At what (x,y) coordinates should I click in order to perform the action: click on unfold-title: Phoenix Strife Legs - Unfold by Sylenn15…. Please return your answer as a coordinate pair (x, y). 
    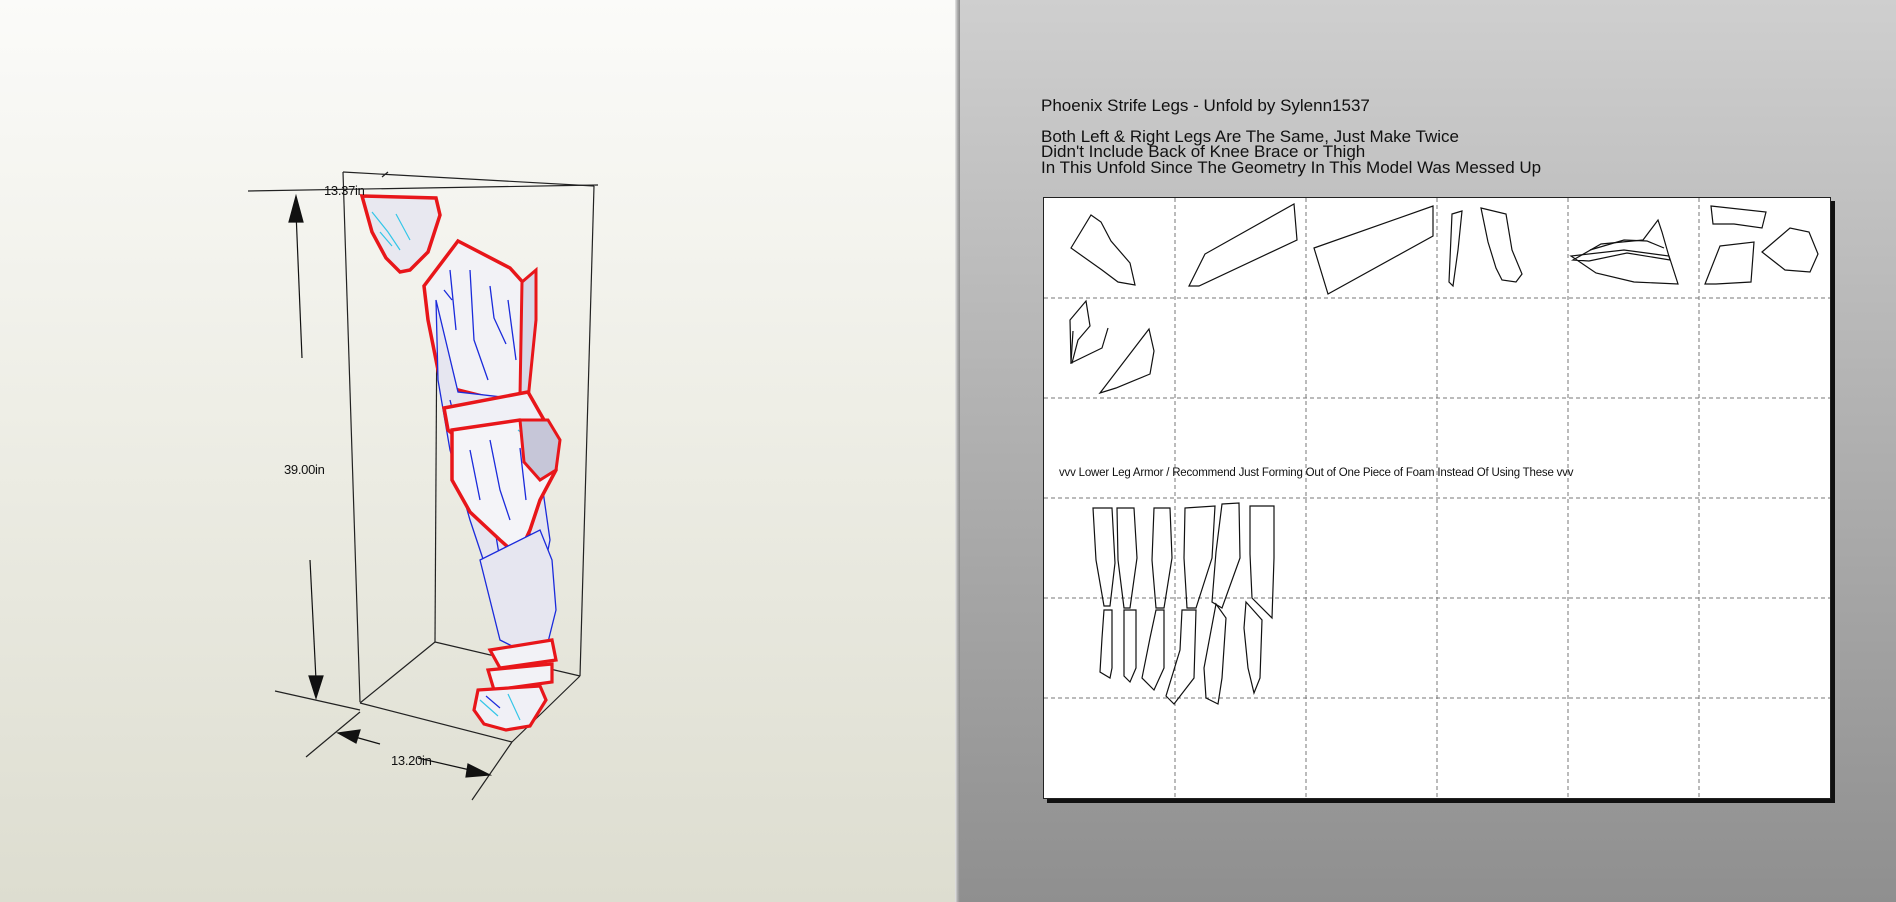
    Looking at the image, I should click on (1205, 105).